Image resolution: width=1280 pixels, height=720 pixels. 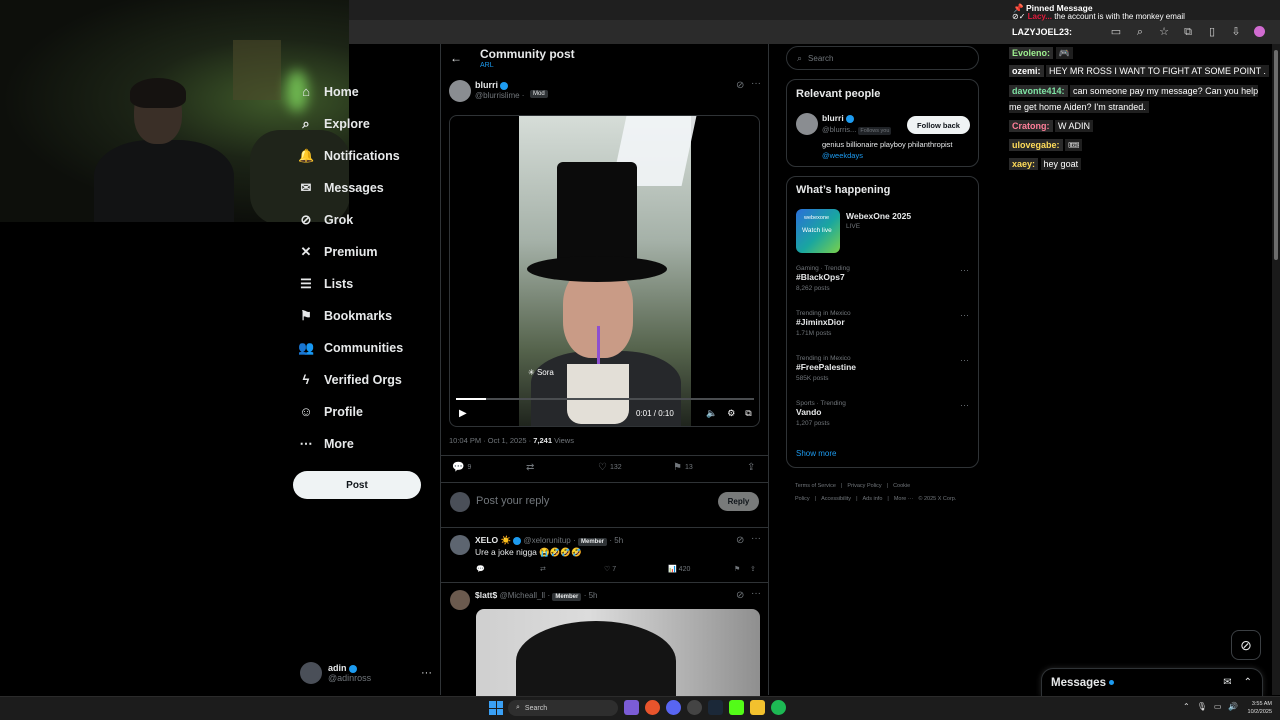 What do you see at coordinates (807, 124) in the screenshot?
I see `avatar` at bounding box center [807, 124].